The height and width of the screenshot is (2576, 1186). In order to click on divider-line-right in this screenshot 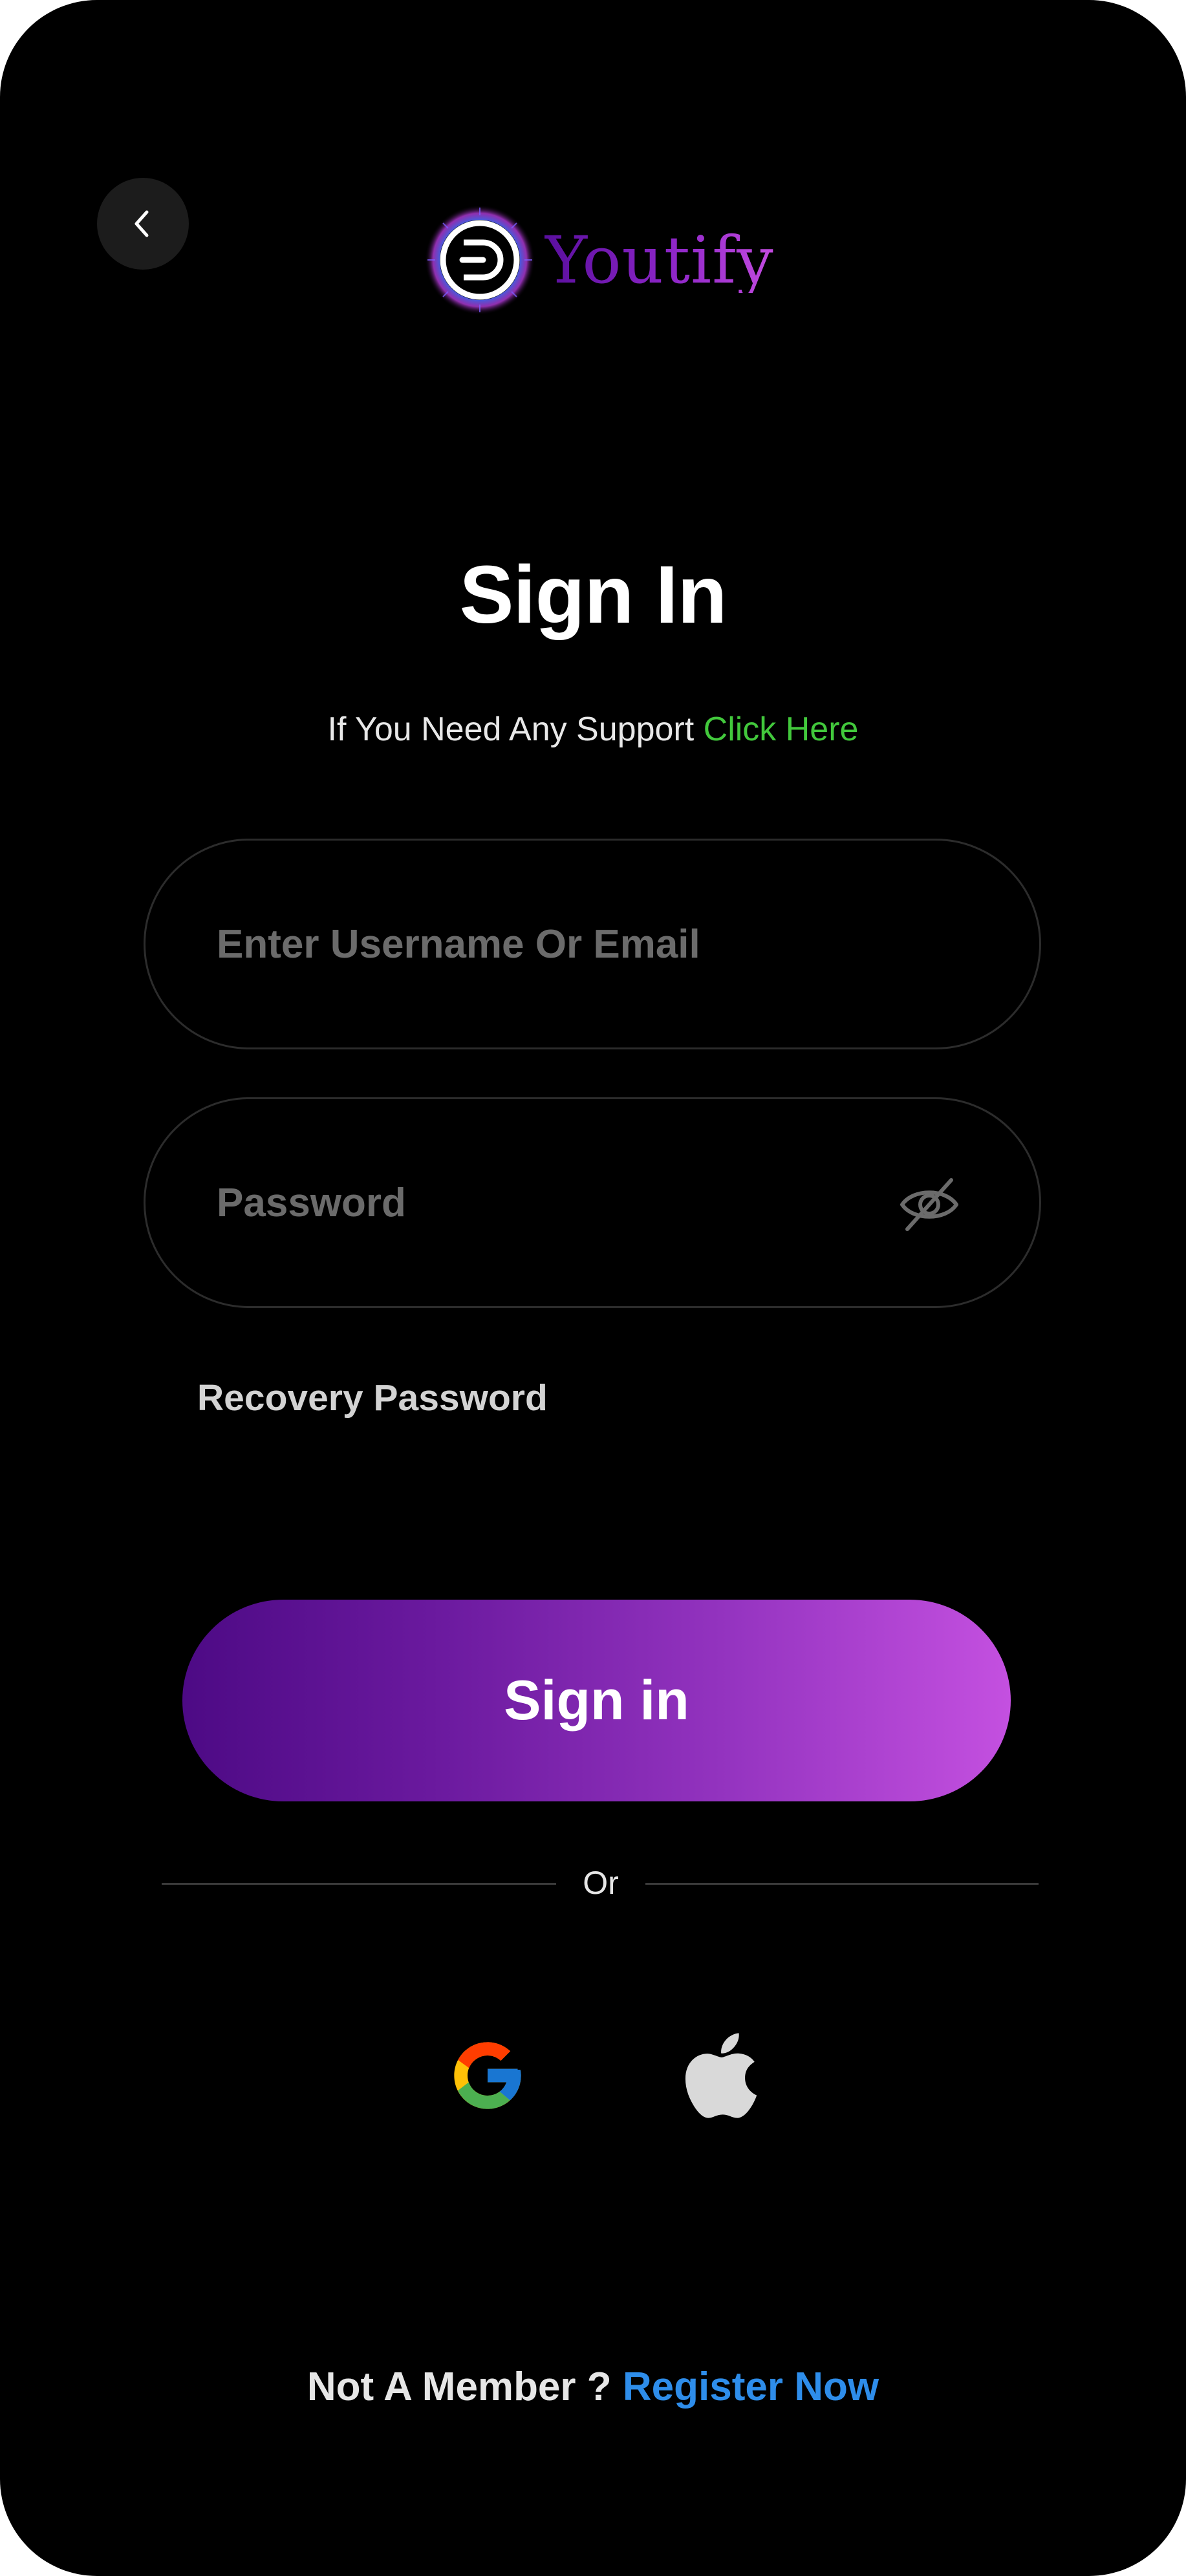, I will do `click(842, 1884)`.